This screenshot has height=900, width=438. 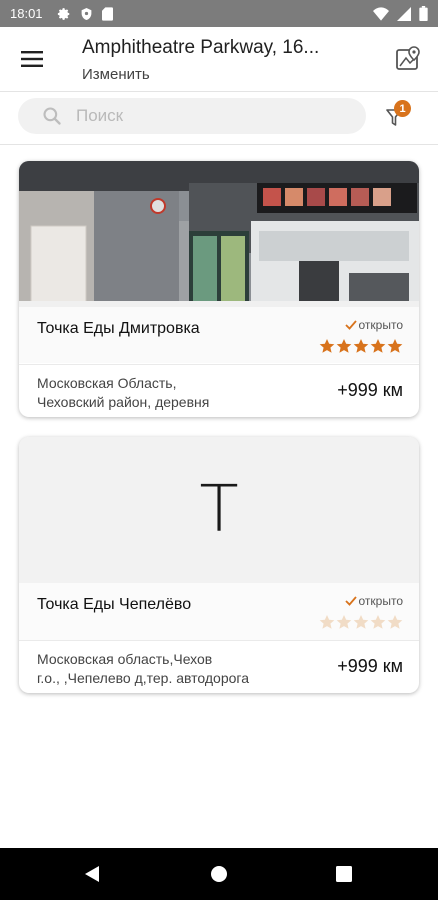 What do you see at coordinates (26, 13) in the screenshot?
I see `status-time: 18:01` at bounding box center [26, 13].